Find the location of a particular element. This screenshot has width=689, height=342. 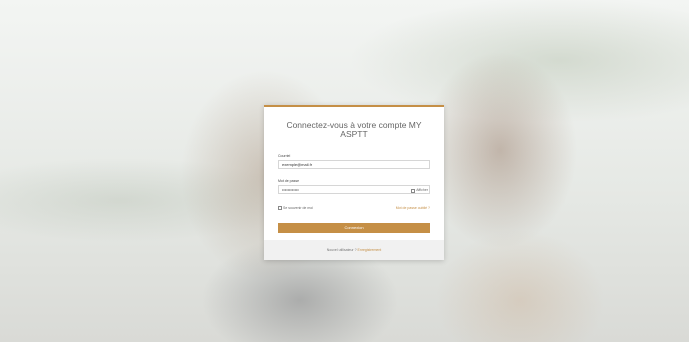

show-password-label: Afficher is located at coordinates (422, 190).